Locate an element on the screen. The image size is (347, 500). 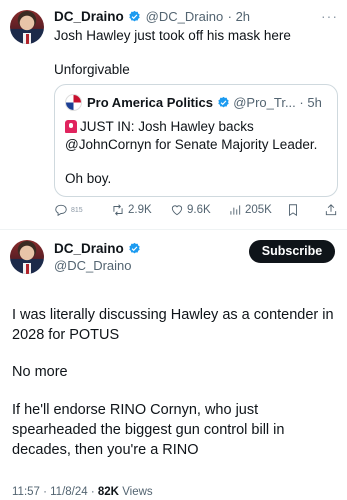
more-options-icon: ··· is located at coordinates (329, 16).